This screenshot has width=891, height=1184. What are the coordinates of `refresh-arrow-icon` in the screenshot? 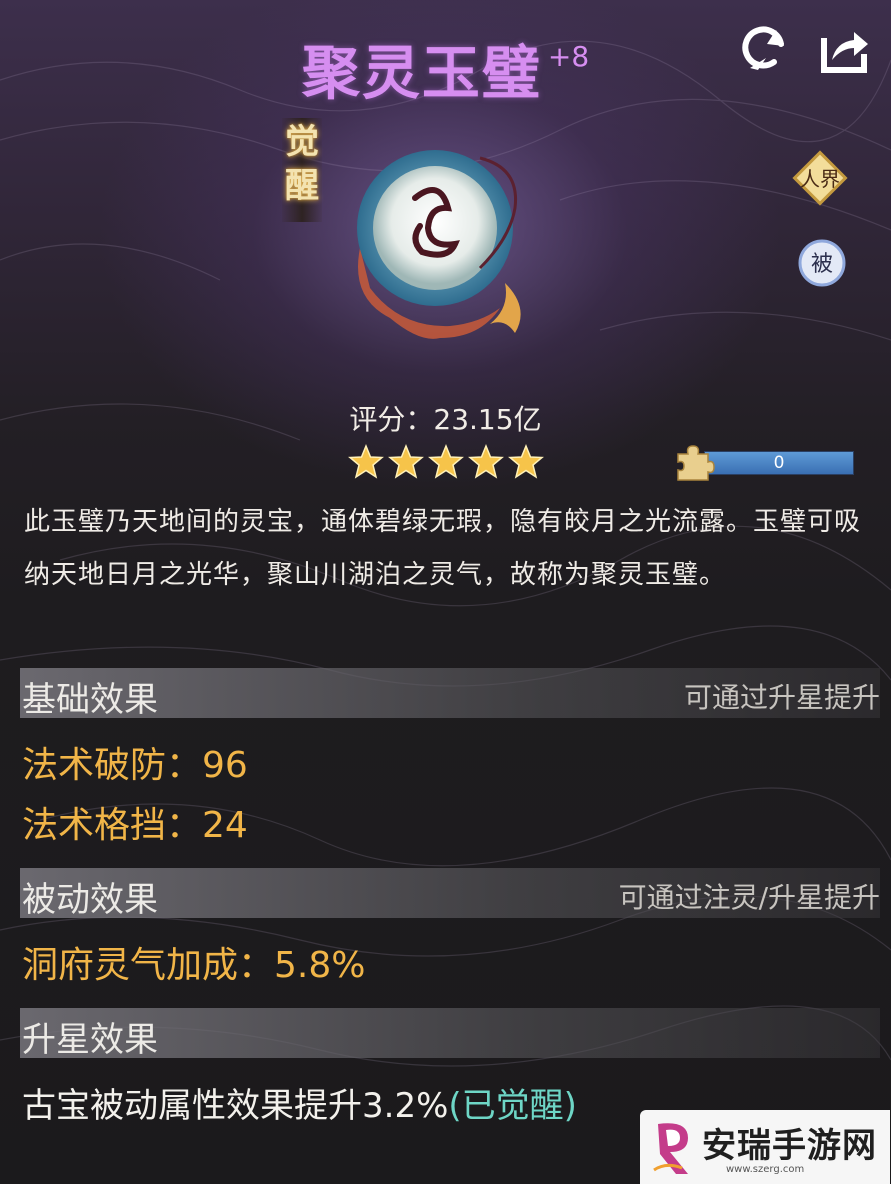 It's located at (763, 49).